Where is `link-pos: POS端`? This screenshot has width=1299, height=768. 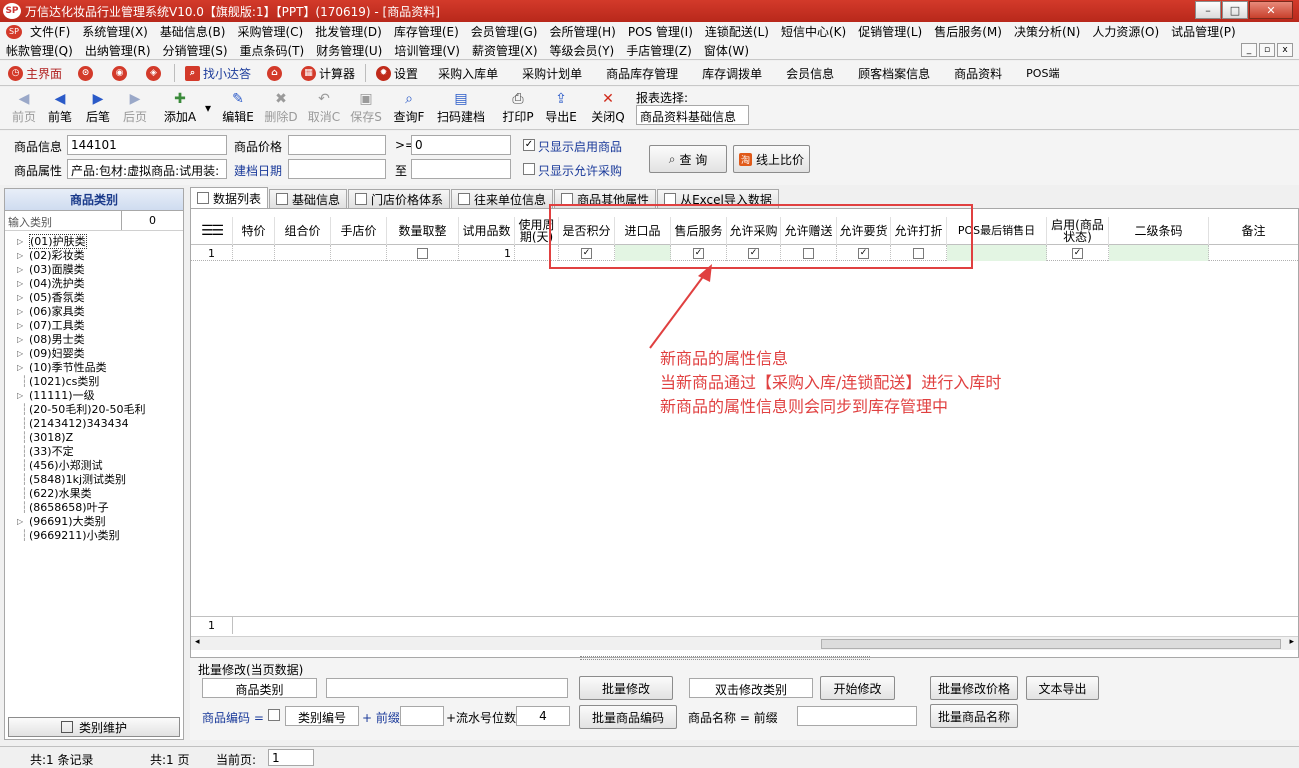
link-pos: POS端 is located at coordinates (1042, 73).